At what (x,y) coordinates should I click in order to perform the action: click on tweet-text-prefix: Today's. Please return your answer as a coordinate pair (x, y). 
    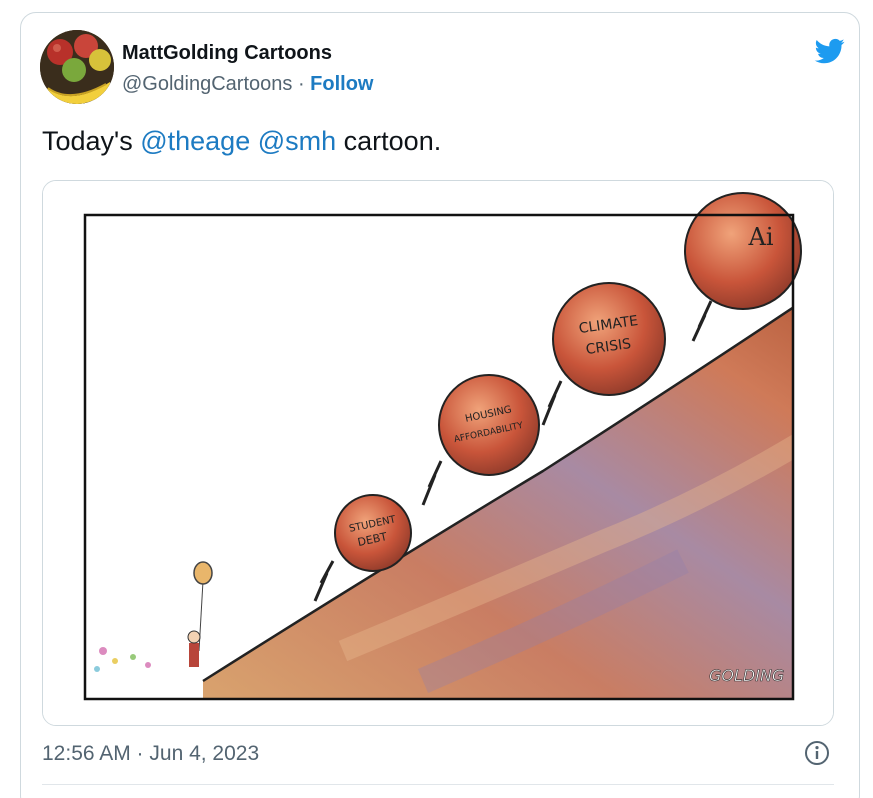
    Looking at the image, I should click on (91, 141).